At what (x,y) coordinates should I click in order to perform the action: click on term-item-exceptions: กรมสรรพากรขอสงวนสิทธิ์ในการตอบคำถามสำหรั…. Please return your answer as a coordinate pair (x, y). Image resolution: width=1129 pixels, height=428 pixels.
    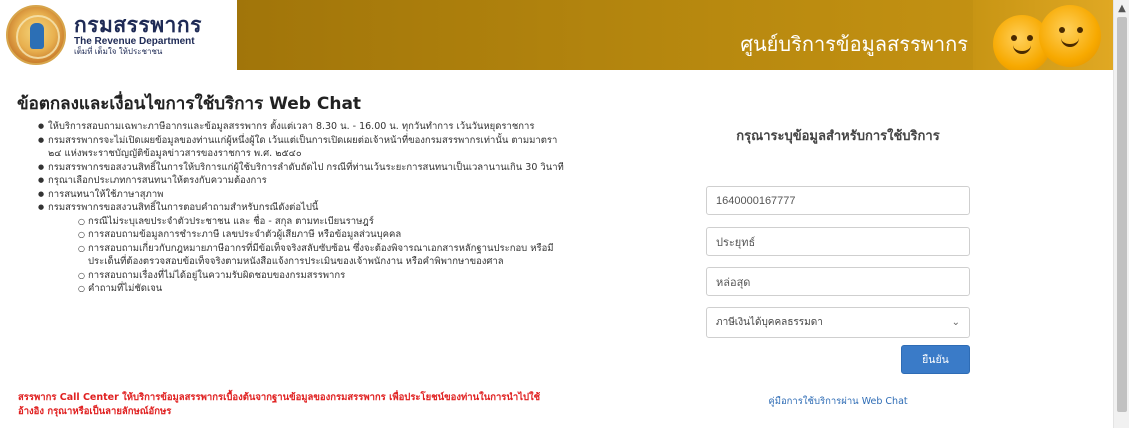
    Looking at the image, I should click on (303, 248).